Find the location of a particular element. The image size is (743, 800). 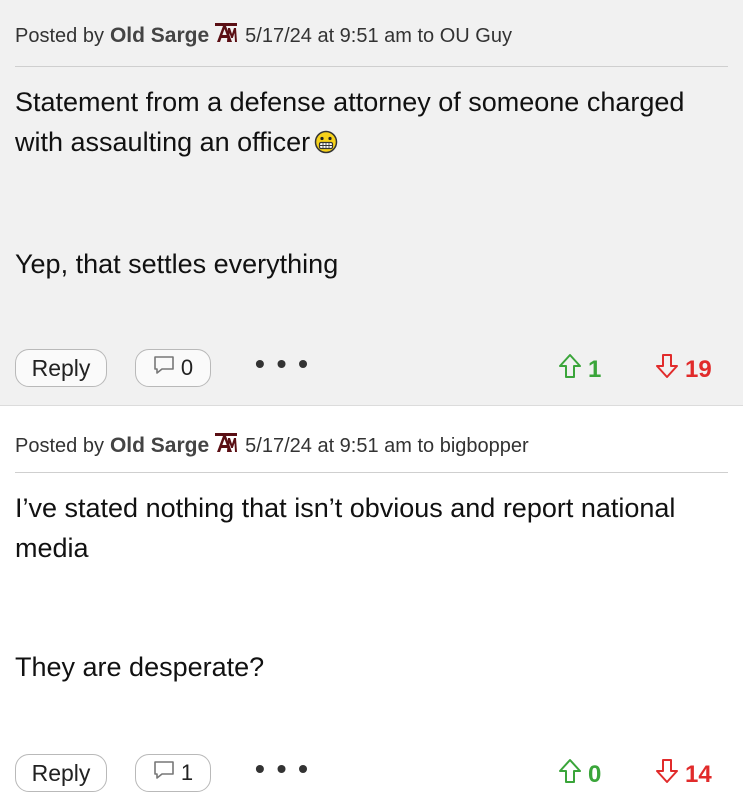

post-meta-details: 5/17/24 at 9:51 am to OU Guy is located at coordinates (378, 35).